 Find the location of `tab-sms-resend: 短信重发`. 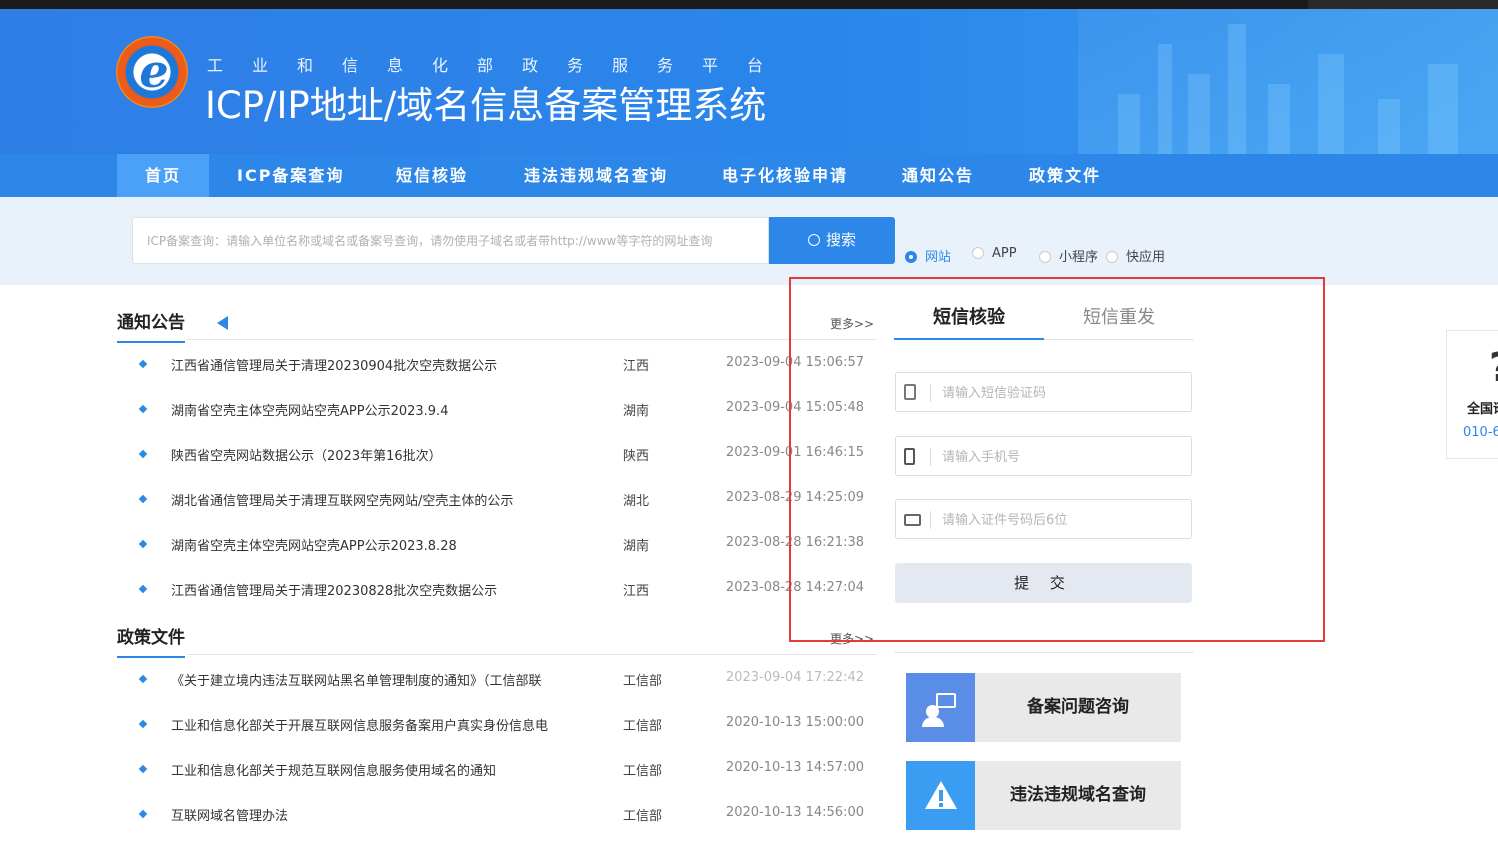

tab-sms-resend: 短信重发 is located at coordinates (1119, 320).